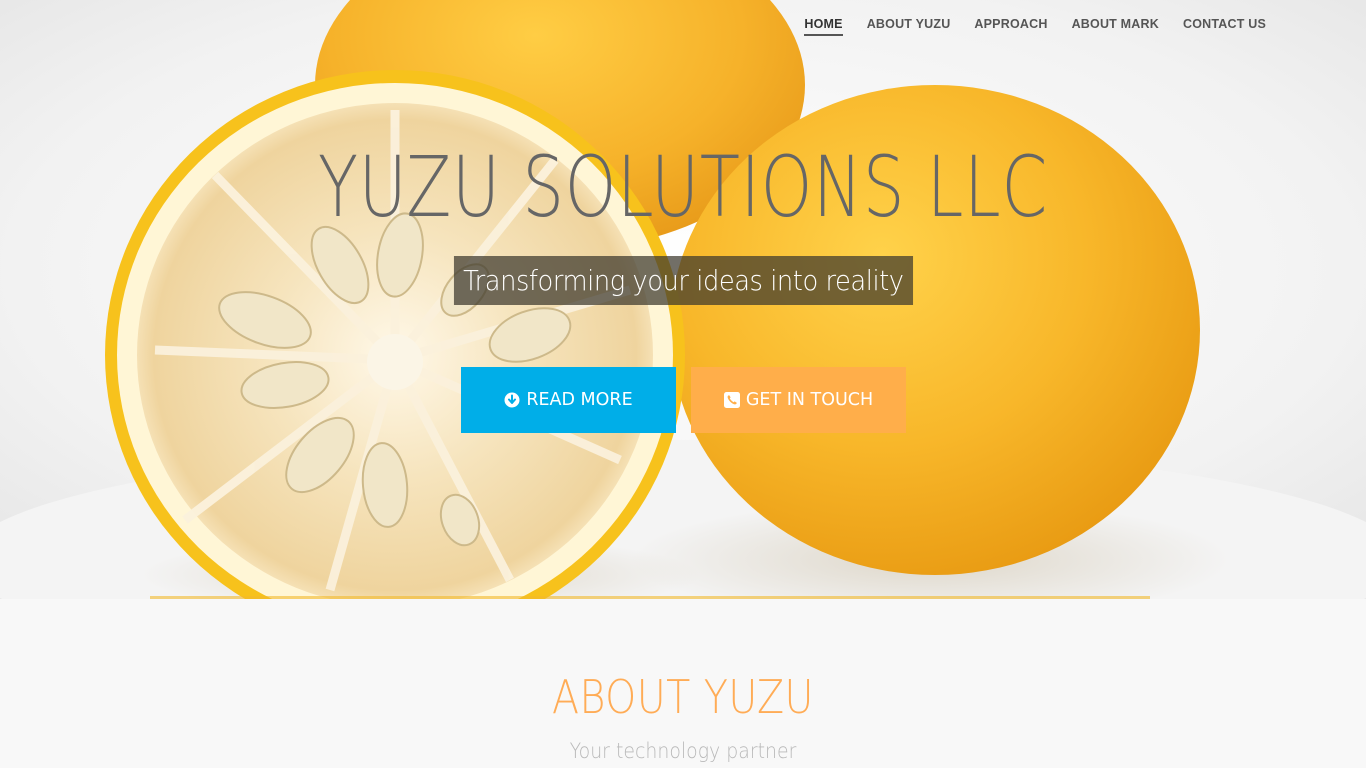 The height and width of the screenshot is (768, 1366). Describe the element at coordinates (683, 751) in the screenshot. I see `about-subtitle: Your technology partner` at that location.